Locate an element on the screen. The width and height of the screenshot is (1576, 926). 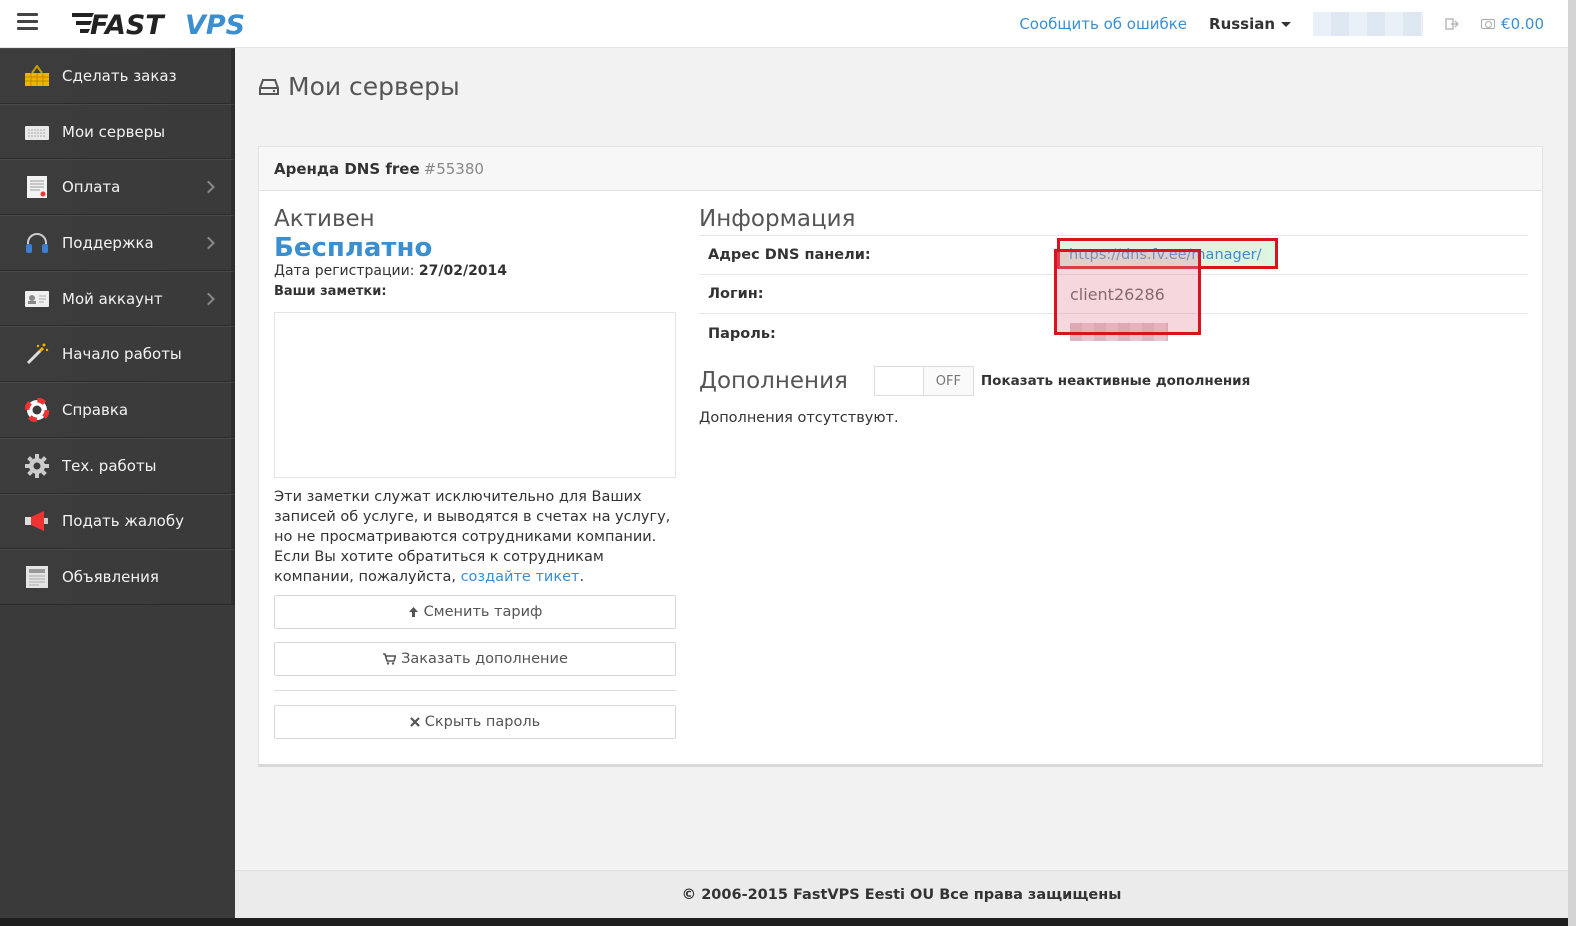
megaphone-icon is located at coordinates (37, 521).